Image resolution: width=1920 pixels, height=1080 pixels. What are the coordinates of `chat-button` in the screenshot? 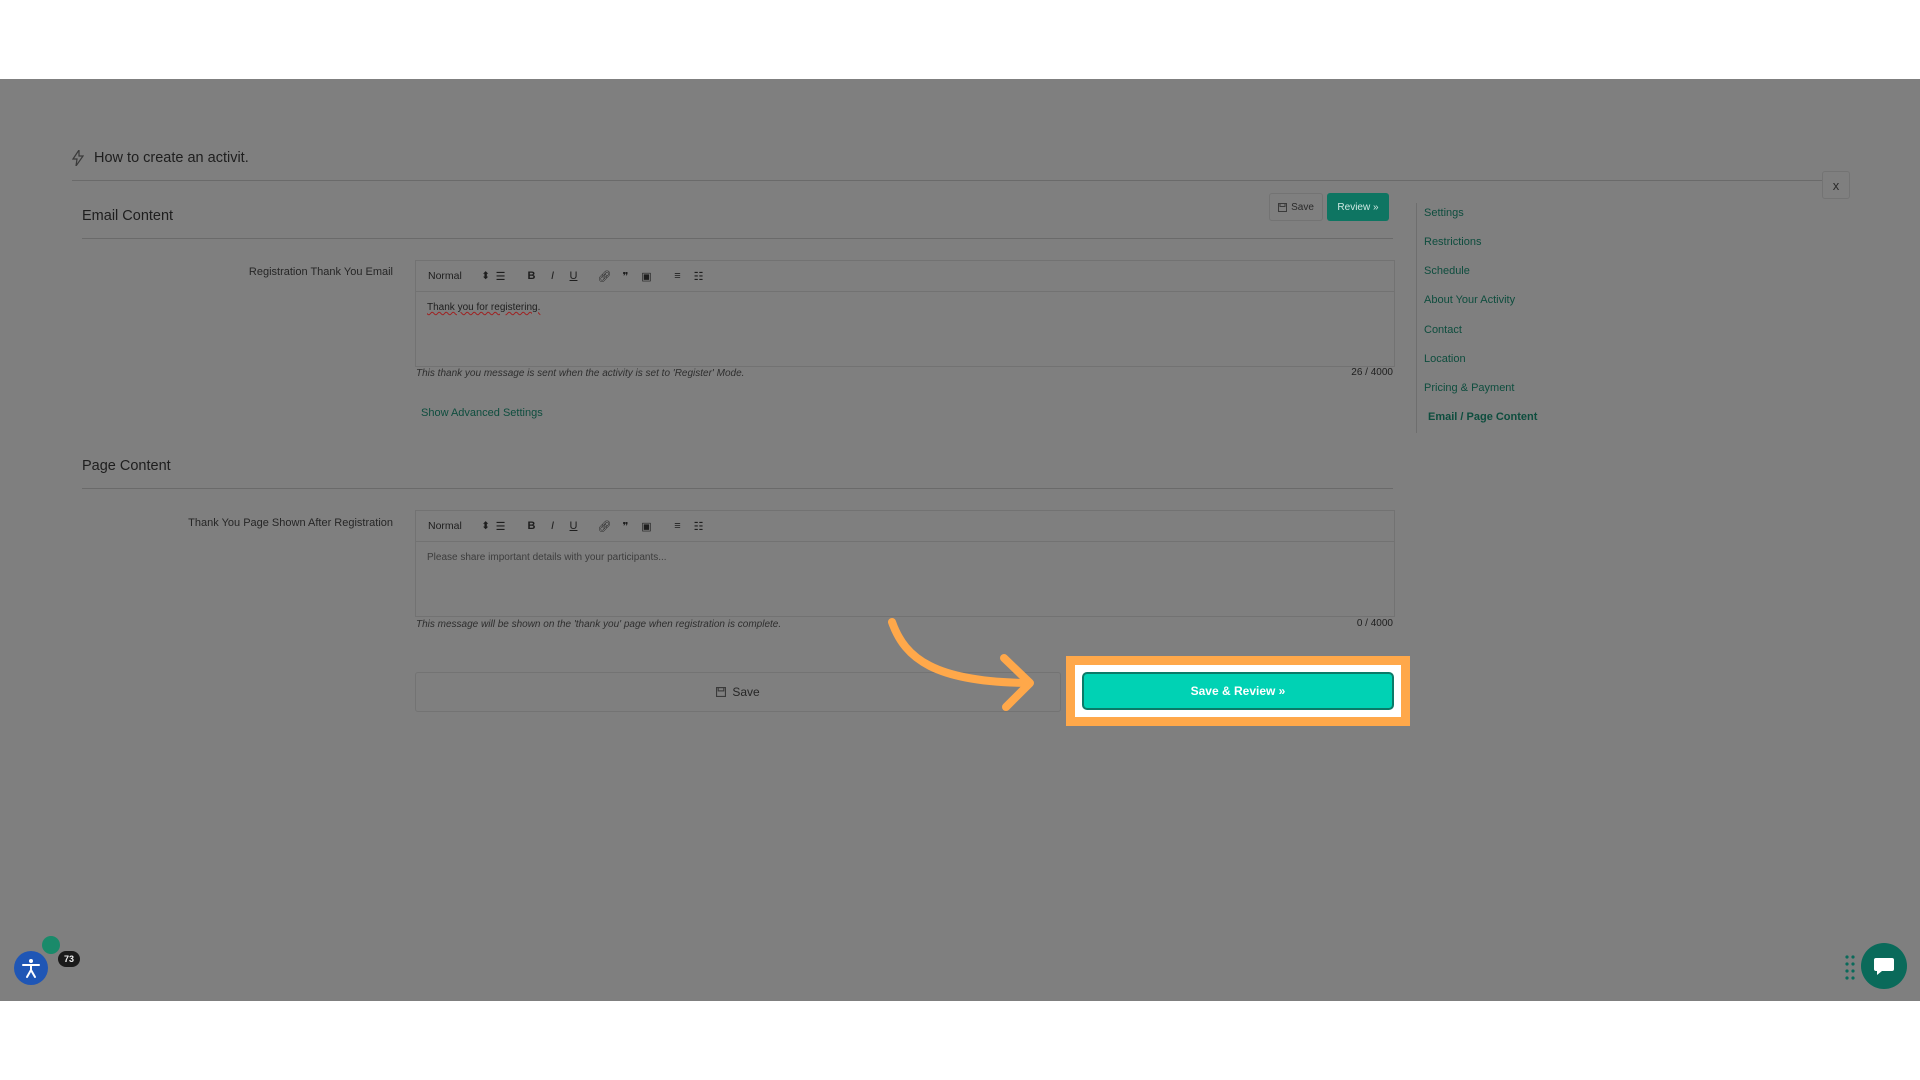 It's located at (1884, 966).